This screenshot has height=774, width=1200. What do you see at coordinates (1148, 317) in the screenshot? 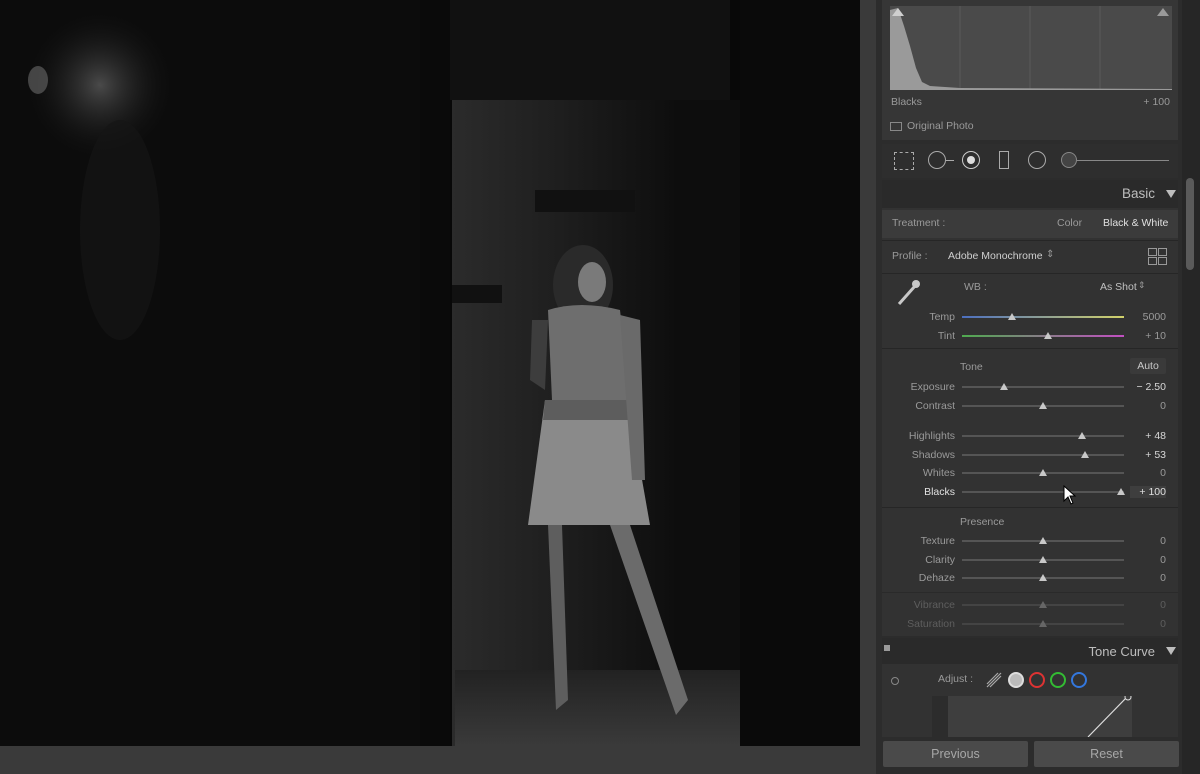
I see `temp-value: 5000` at bounding box center [1148, 317].